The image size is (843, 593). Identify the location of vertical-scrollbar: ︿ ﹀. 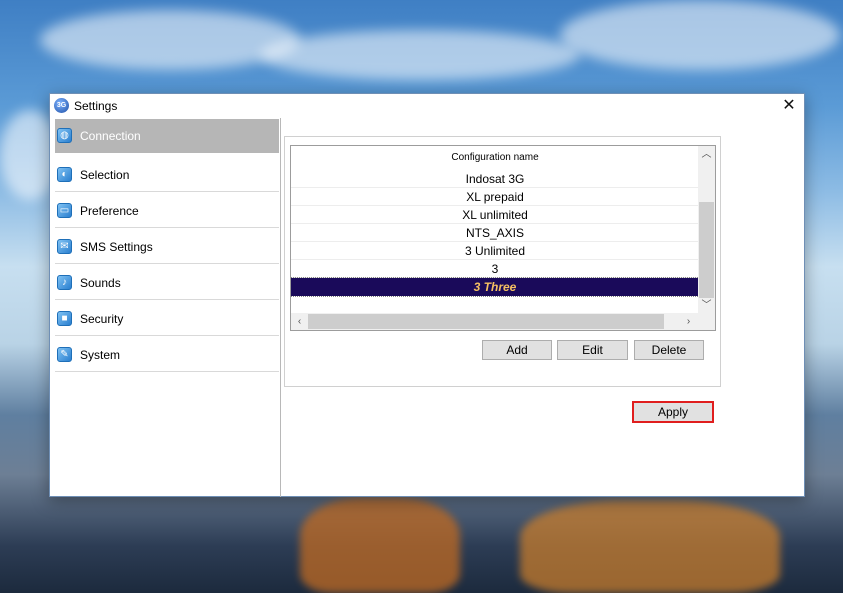
(706, 230).